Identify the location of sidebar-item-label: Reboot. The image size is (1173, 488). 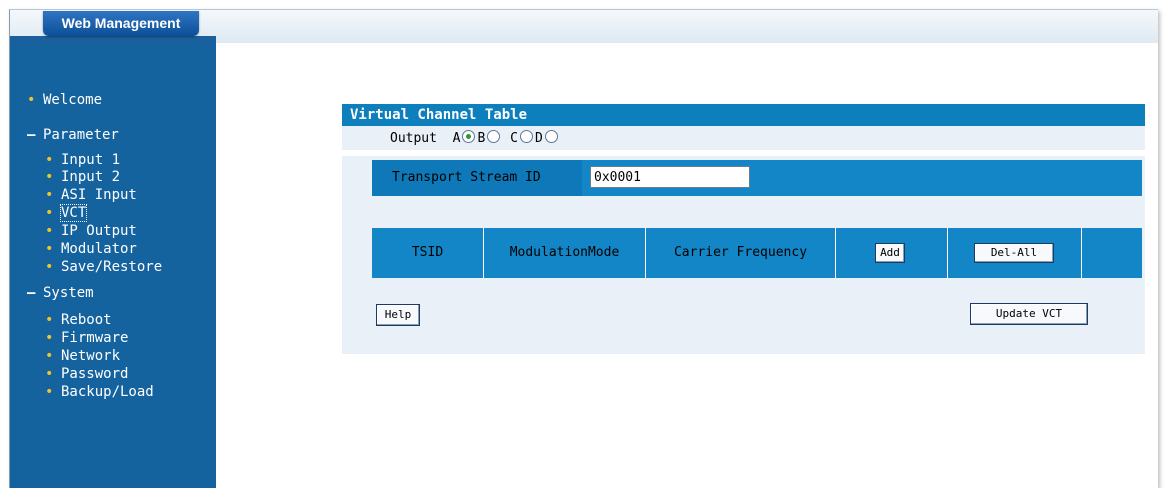
(86, 320).